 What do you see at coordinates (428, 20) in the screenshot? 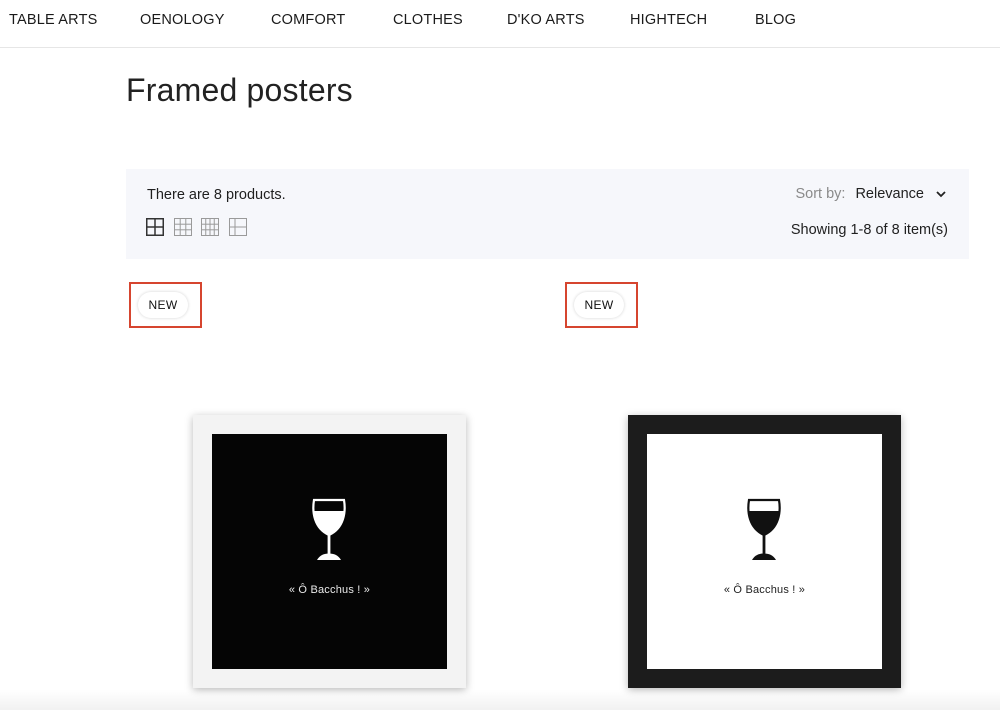
I see `nav-item-clothes: CLOTHES` at bounding box center [428, 20].